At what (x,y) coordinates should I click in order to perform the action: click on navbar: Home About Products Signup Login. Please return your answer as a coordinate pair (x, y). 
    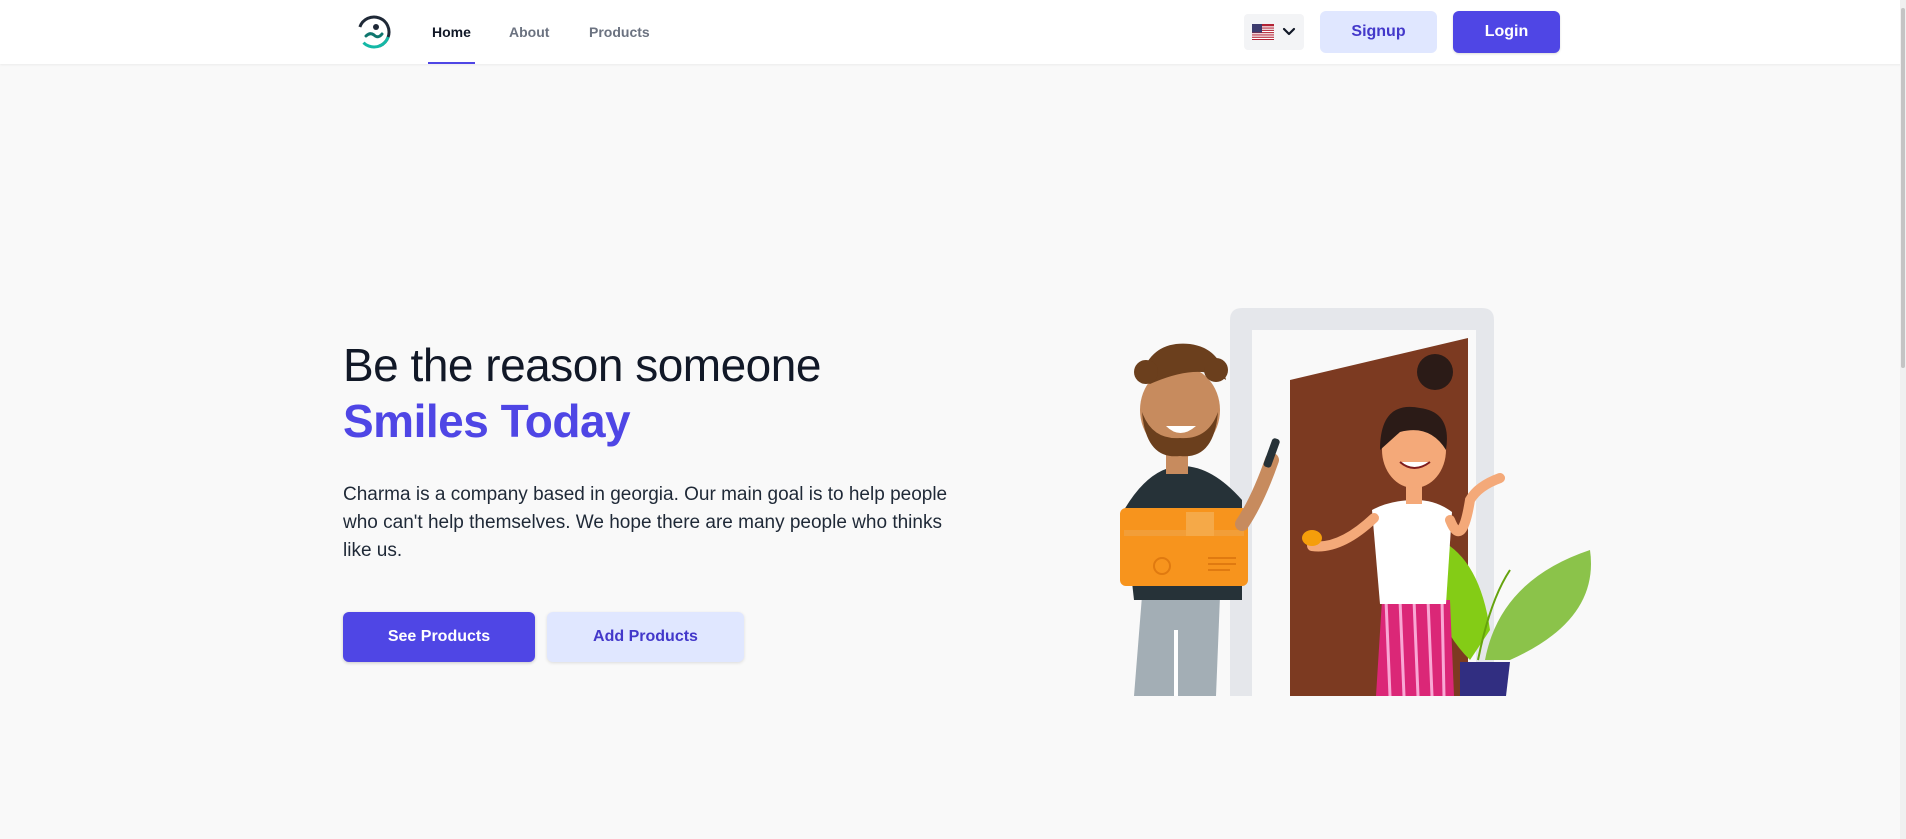
    Looking at the image, I should click on (953, 32).